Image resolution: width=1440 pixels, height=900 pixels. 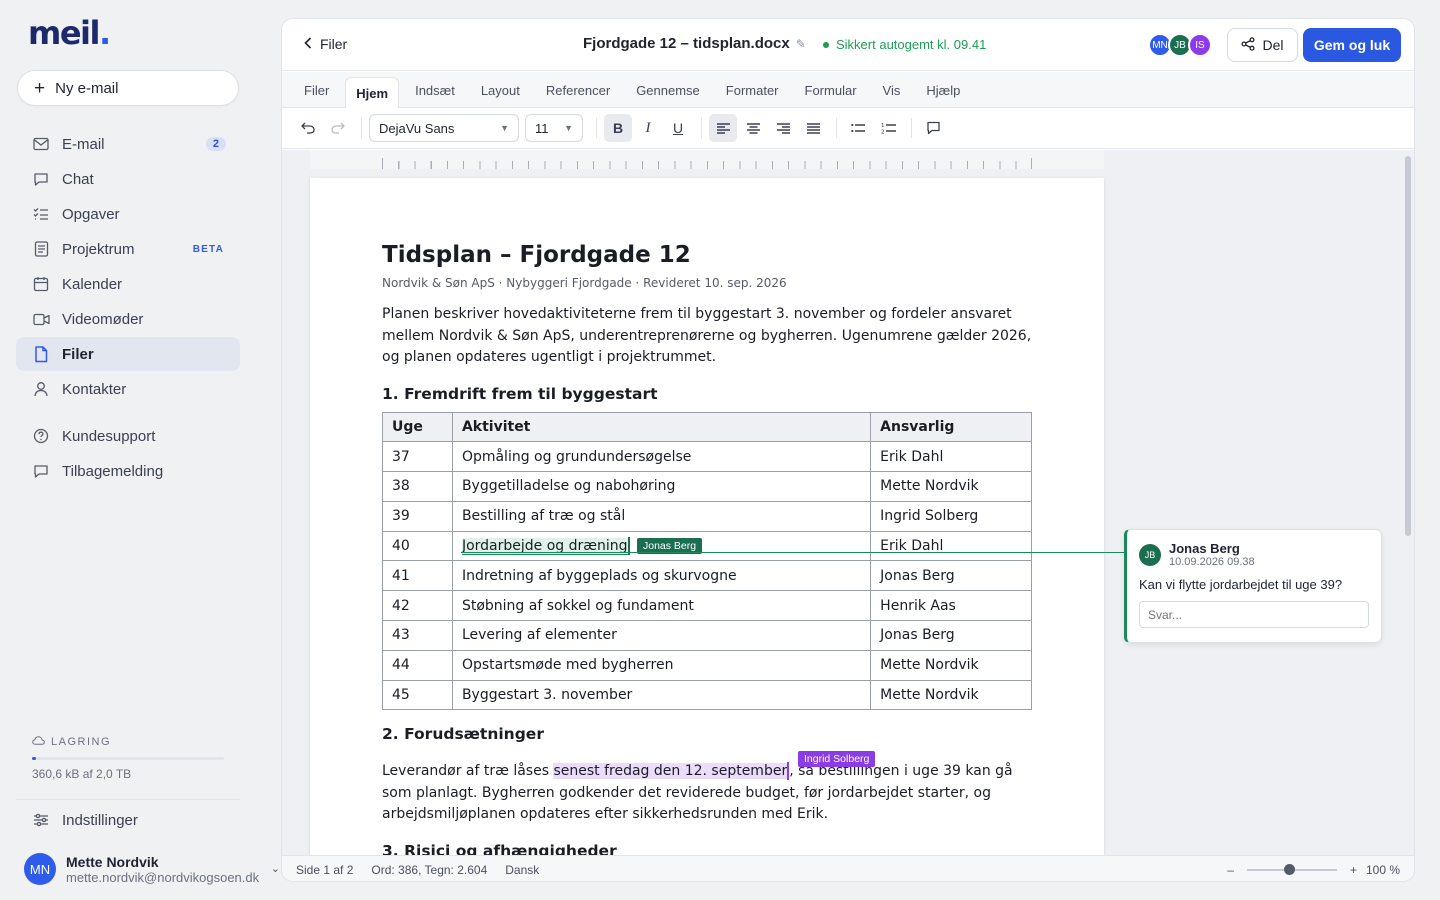 What do you see at coordinates (668, 90) in the screenshot?
I see `tab-gennemse: Gennemse` at bounding box center [668, 90].